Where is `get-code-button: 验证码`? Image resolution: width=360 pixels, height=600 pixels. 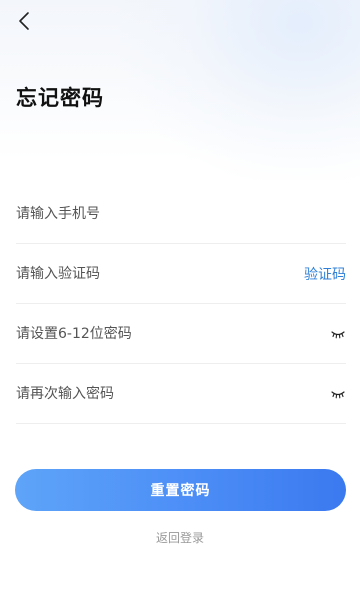 get-code-button: 验证码 is located at coordinates (325, 274).